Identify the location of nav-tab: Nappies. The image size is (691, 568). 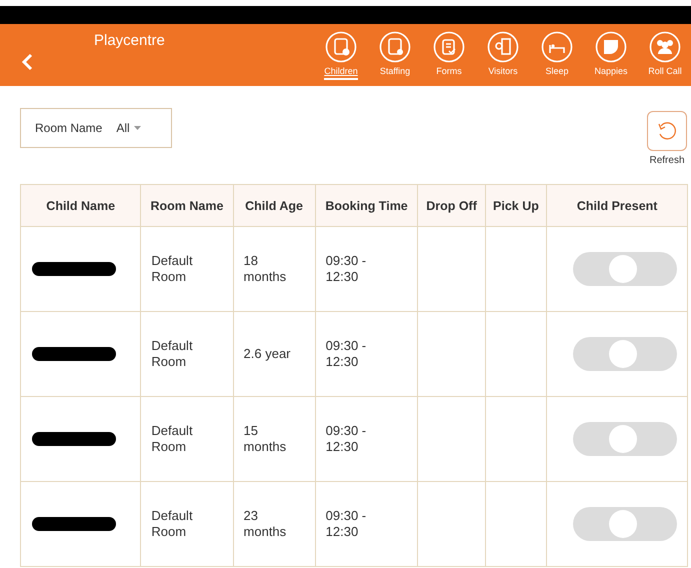
(611, 55).